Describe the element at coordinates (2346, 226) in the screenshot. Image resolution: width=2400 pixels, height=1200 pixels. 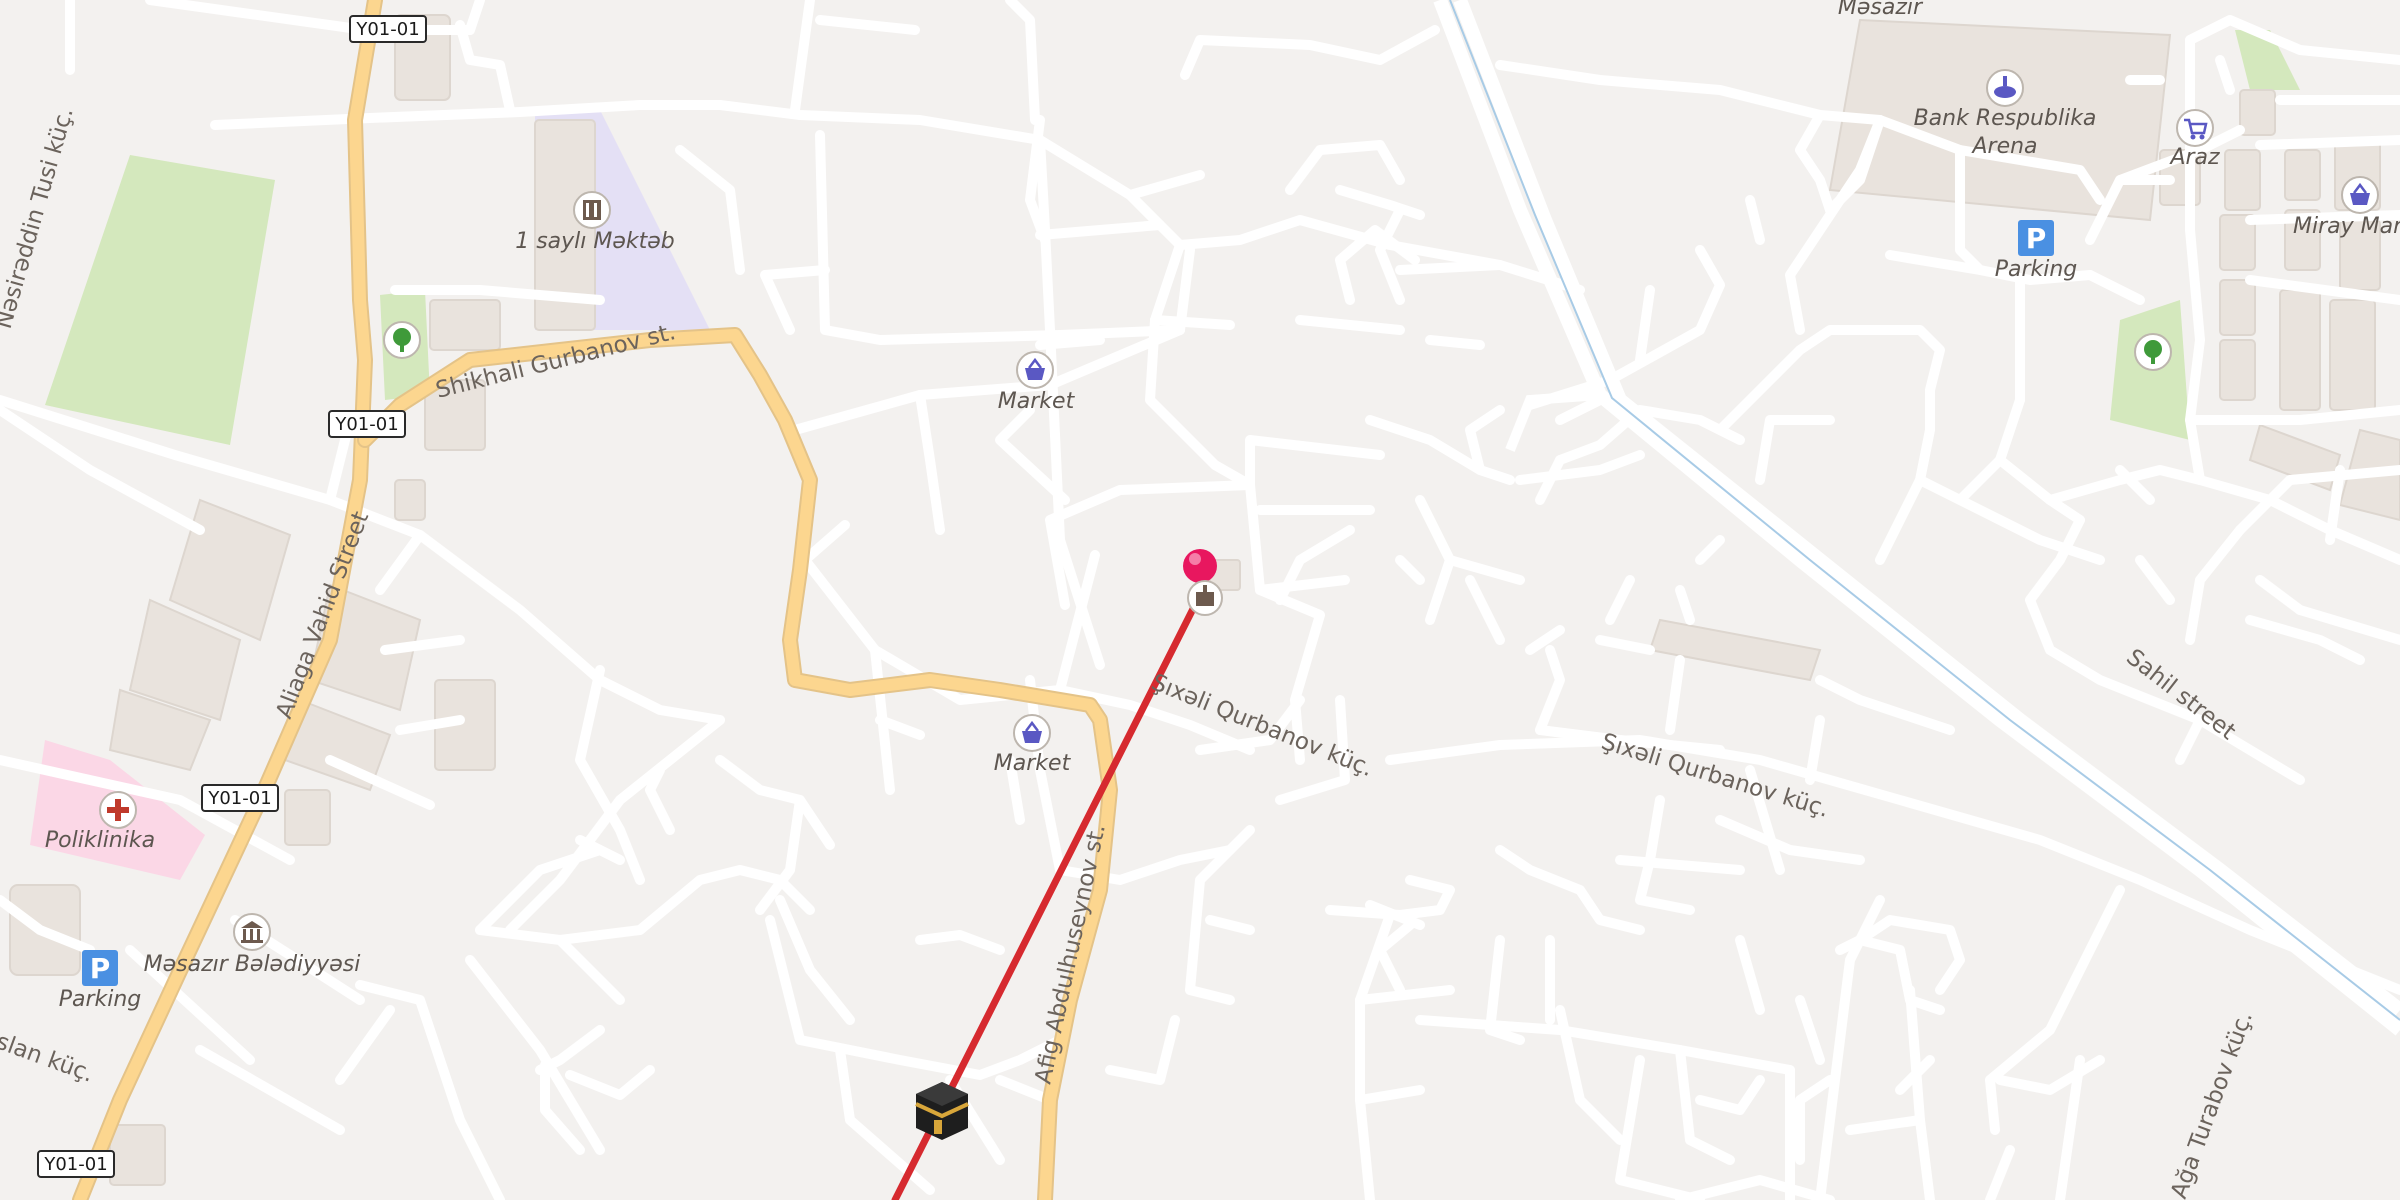
I see `poi-label-miray: Miray Mar` at that location.